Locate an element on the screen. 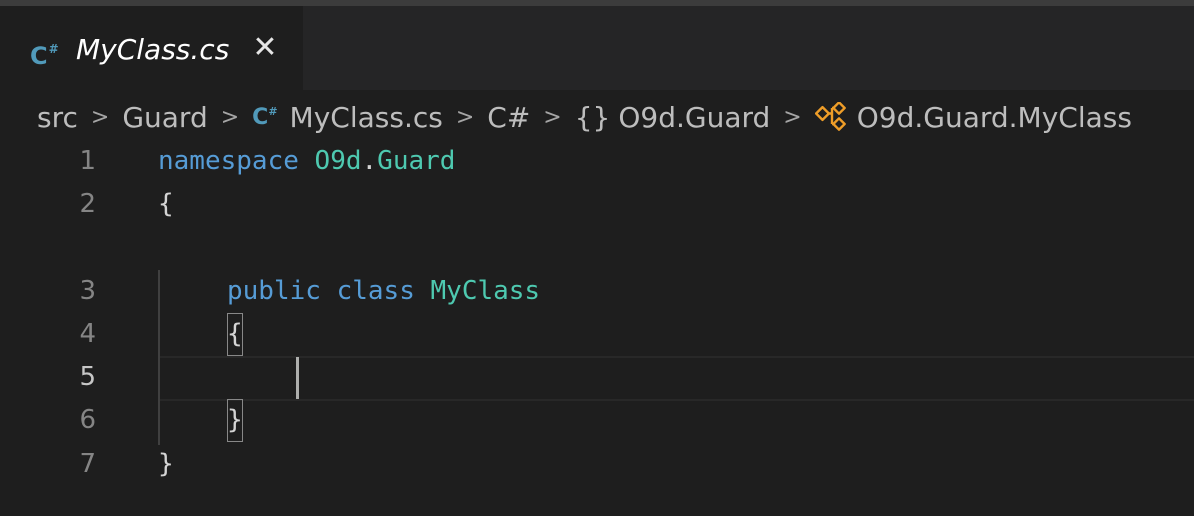 The image size is (1194, 516). breadcrumb-language: C# is located at coordinates (508, 117).